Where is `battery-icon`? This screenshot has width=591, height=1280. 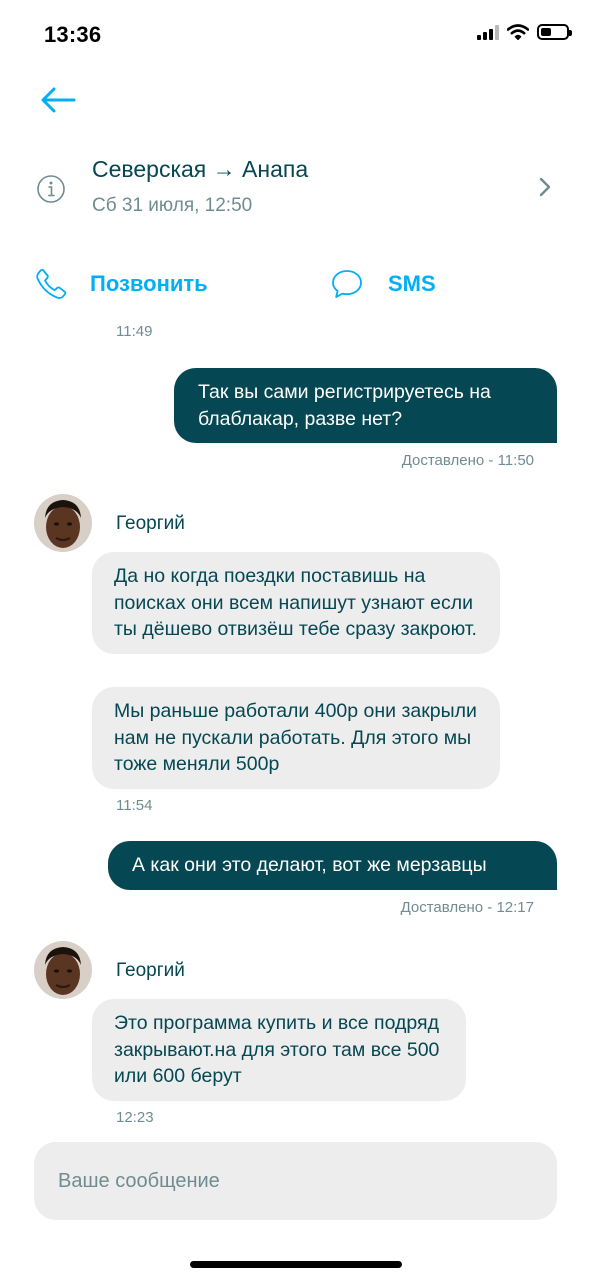
battery-icon is located at coordinates (554, 32).